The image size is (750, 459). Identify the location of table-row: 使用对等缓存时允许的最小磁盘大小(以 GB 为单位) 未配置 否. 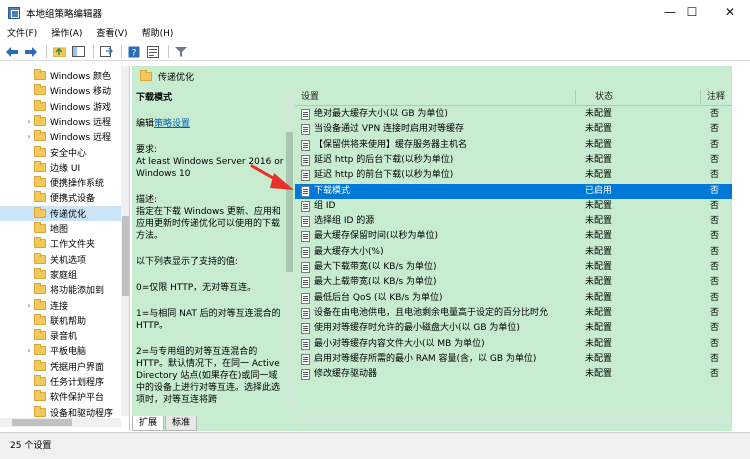
(513, 328).